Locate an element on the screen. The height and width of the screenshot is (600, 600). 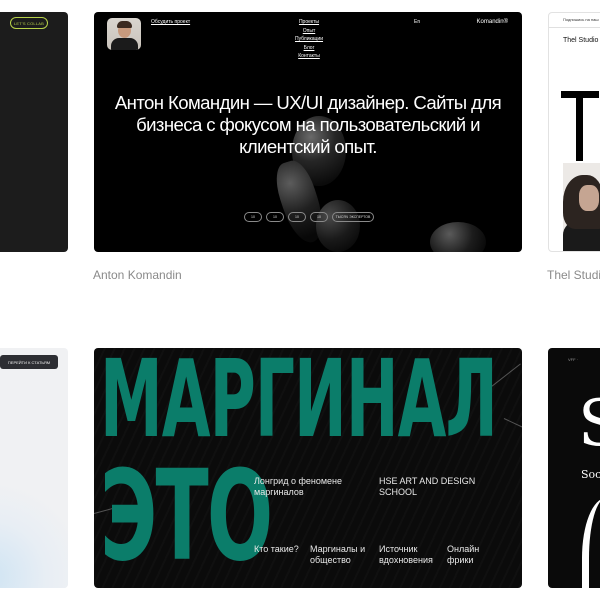
card-caption-anton: Anton Komandin is located at coordinates (137, 275).